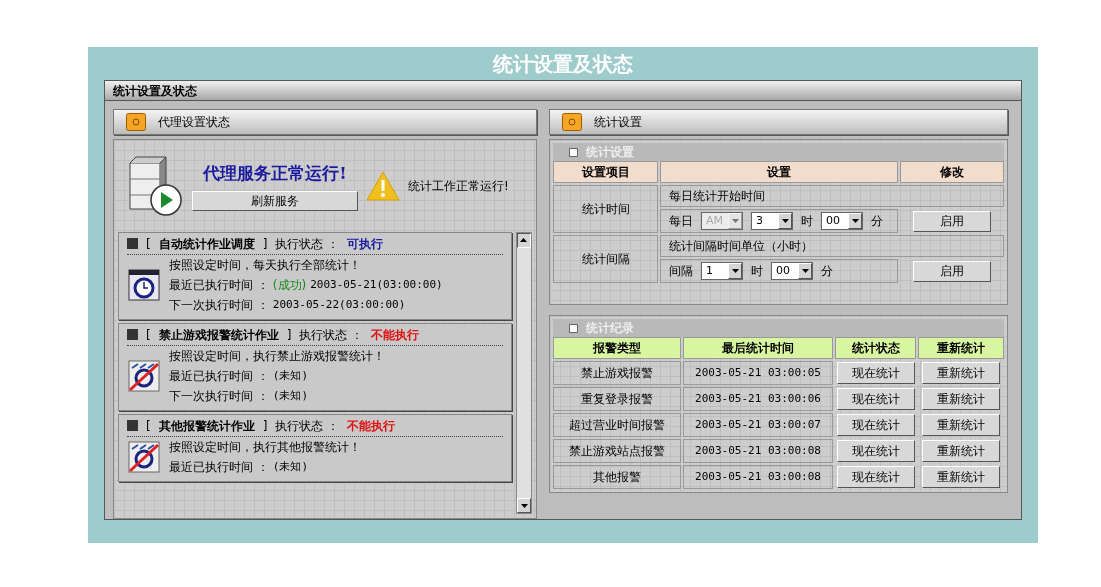 Image resolution: width=1101 pixels, height=587 pixels. Describe the element at coordinates (524, 373) in the screenshot. I see `scrollbar` at that location.